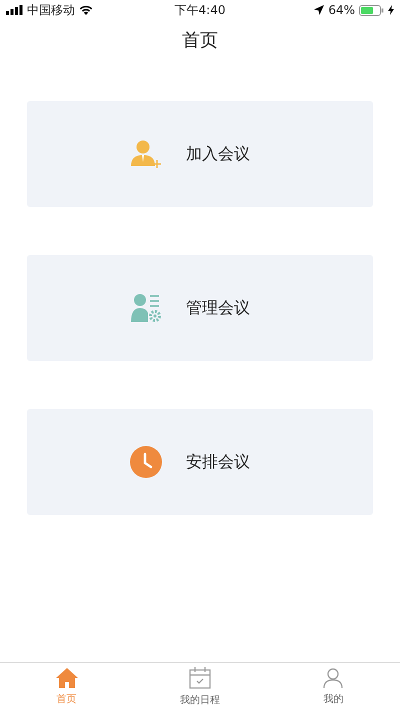 Image resolution: width=400 pixels, height=711 pixels. What do you see at coordinates (319, 10) in the screenshot?
I see `location-arrow-icon` at bounding box center [319, 10].